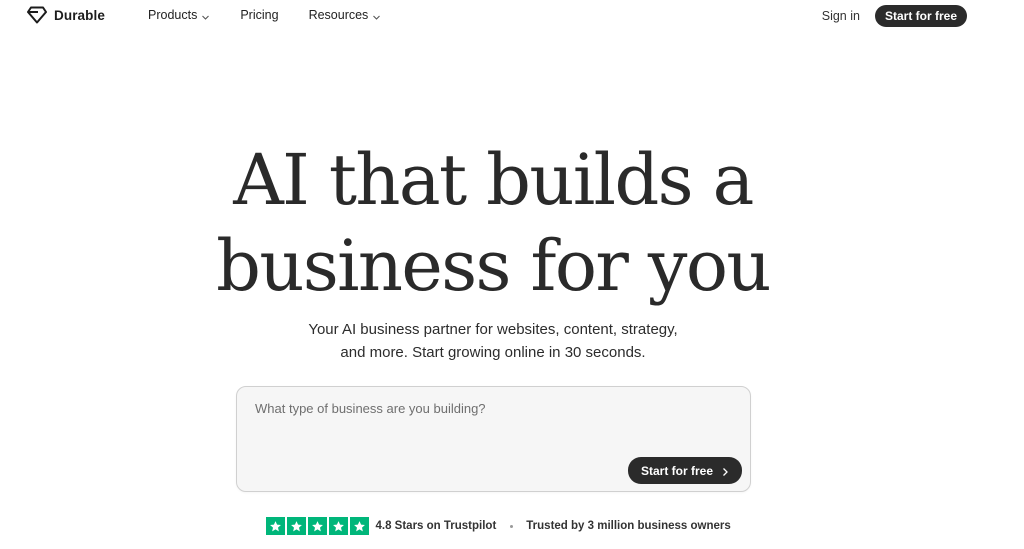  I want to click on nav-item-resources: Resources, so click(345, 15).